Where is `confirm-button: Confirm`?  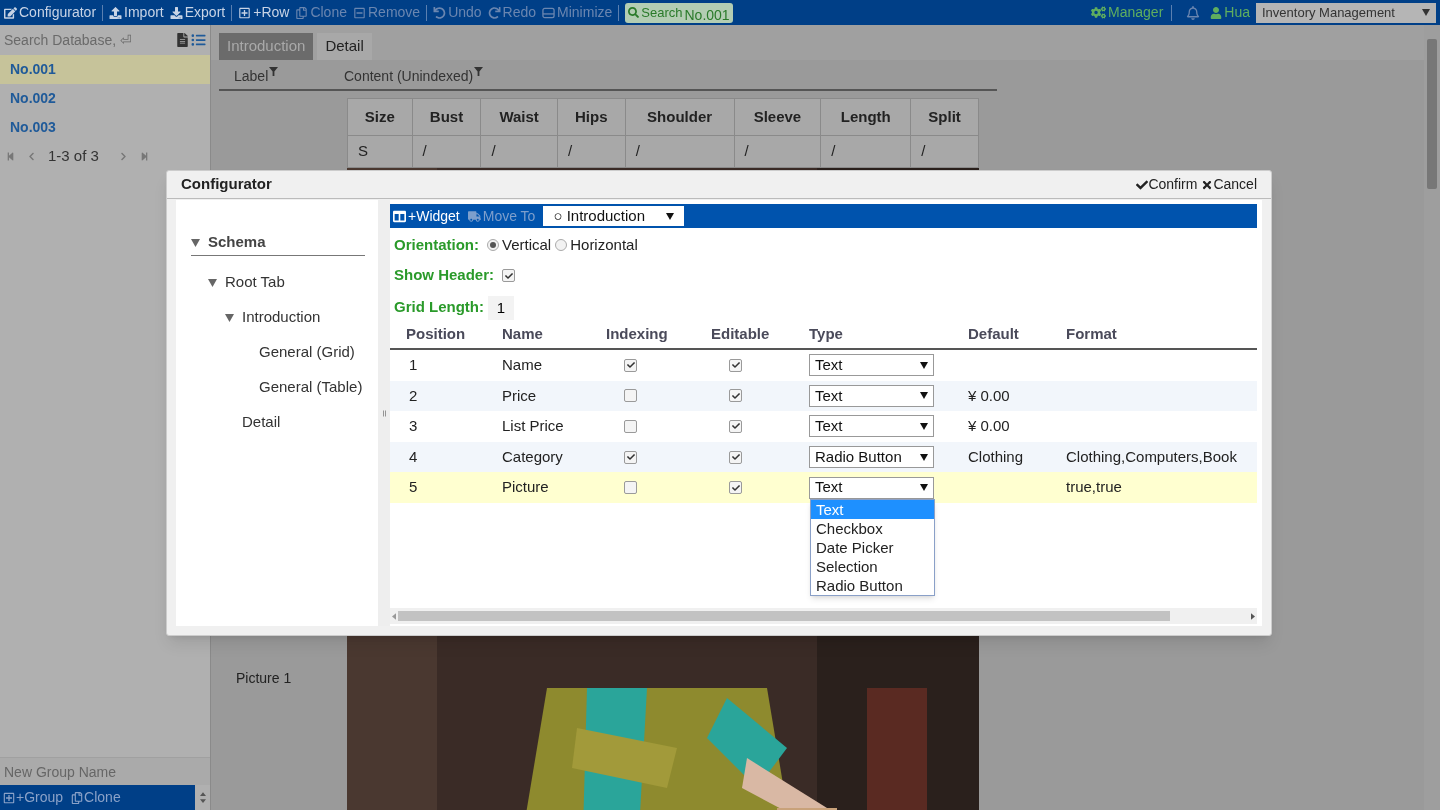
confirm-button: Confirm is located at coordinates (1167, 184).